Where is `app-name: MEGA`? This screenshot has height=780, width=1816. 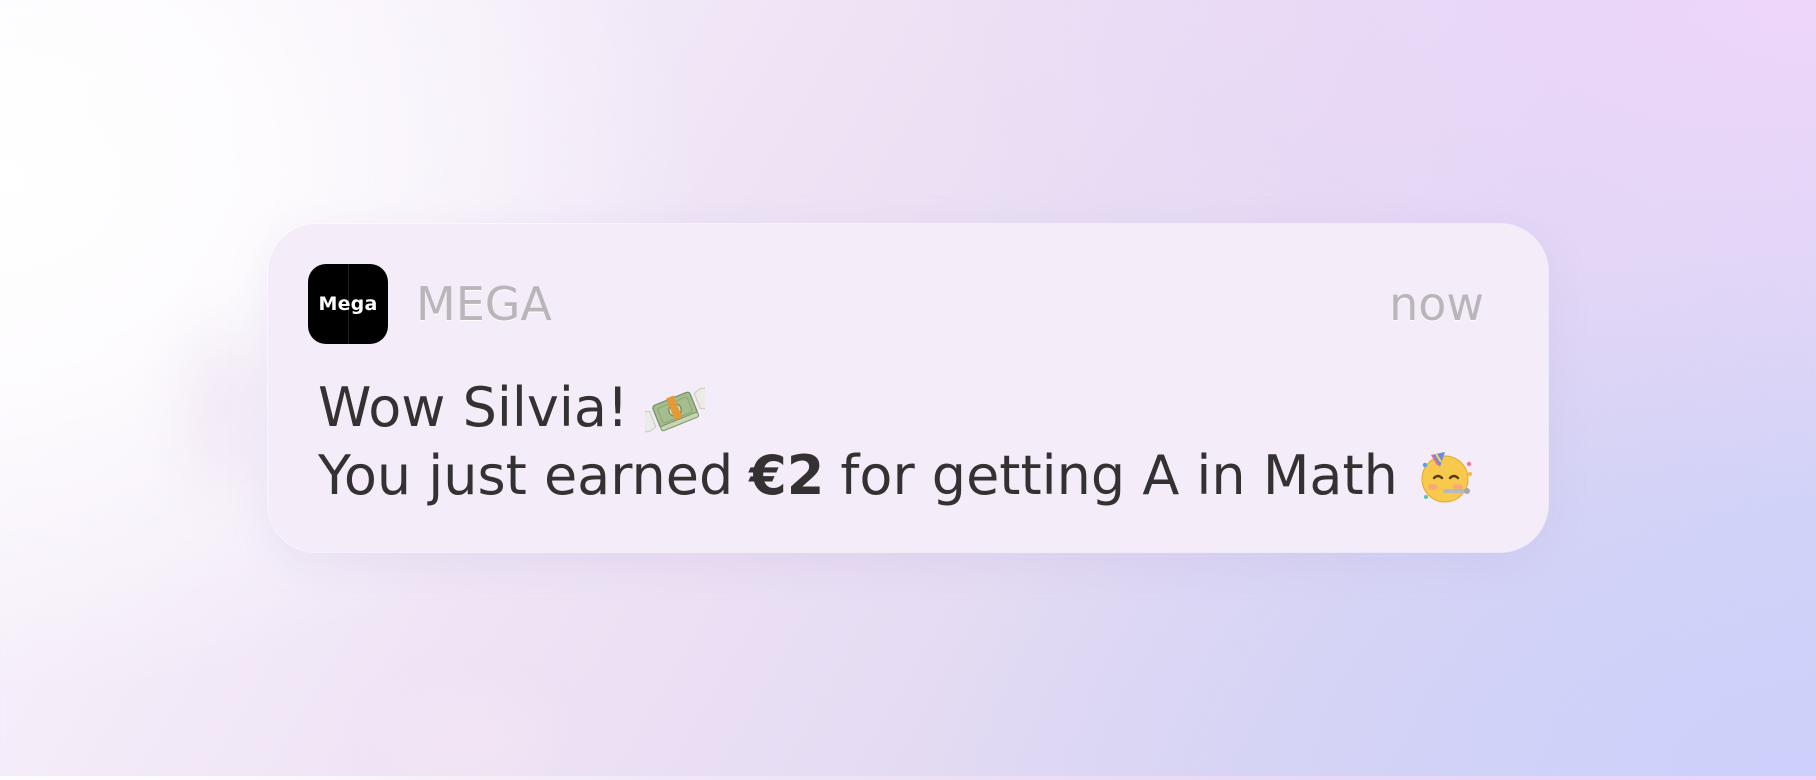
app-name: MEGA is located at coordinates (484, 304).